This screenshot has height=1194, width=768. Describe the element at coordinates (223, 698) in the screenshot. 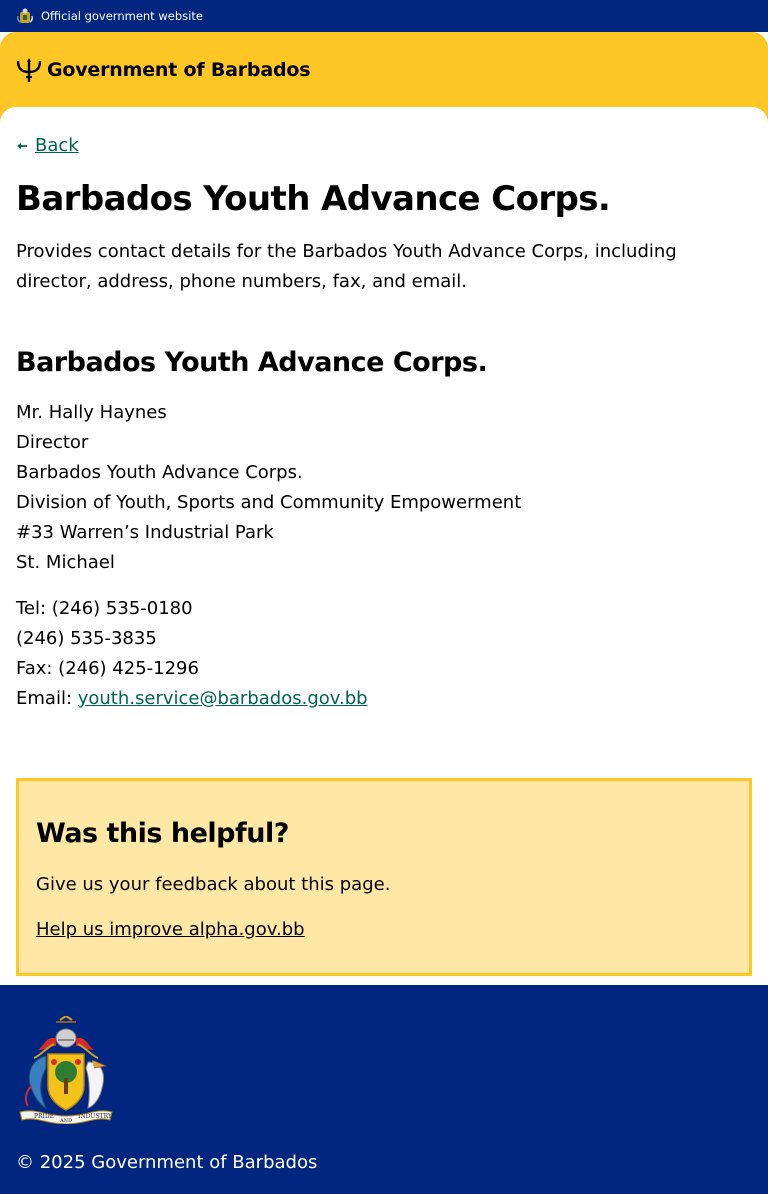

I see `email-link: youth.service@barbados.gov.bb` at that location.